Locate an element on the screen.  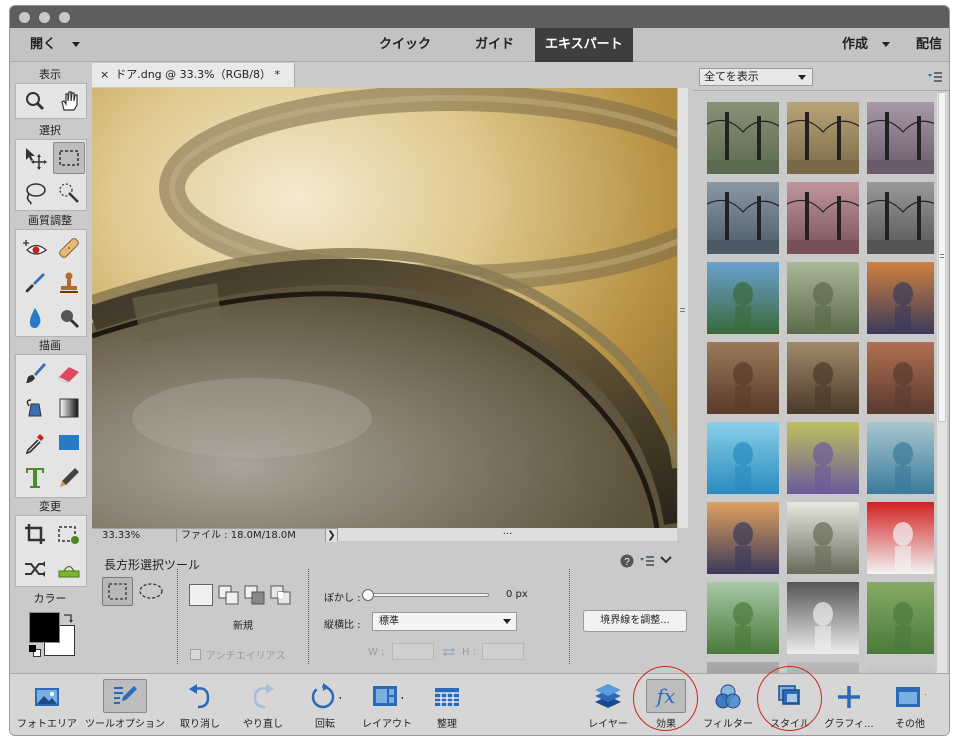
styles-button: スタイル is located at coordinates (790, 704).